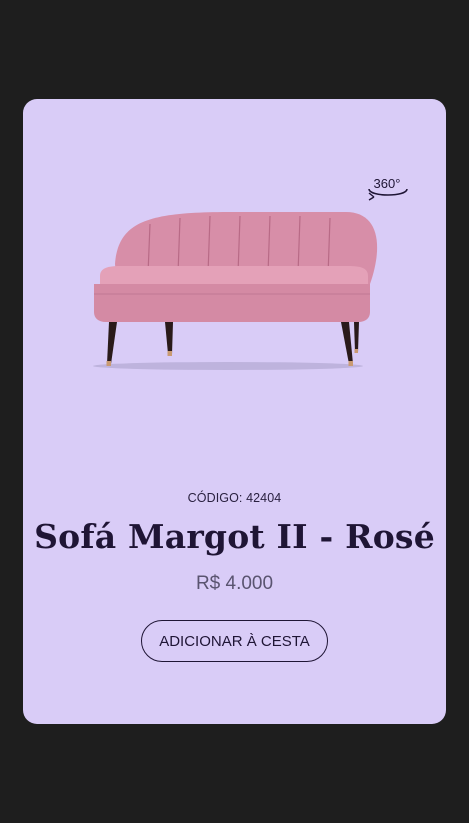  What do you see at coordinates (234, 583) in the screenshot?
I see `product-price: R$ 4.000` at bounding box center [234, 583].